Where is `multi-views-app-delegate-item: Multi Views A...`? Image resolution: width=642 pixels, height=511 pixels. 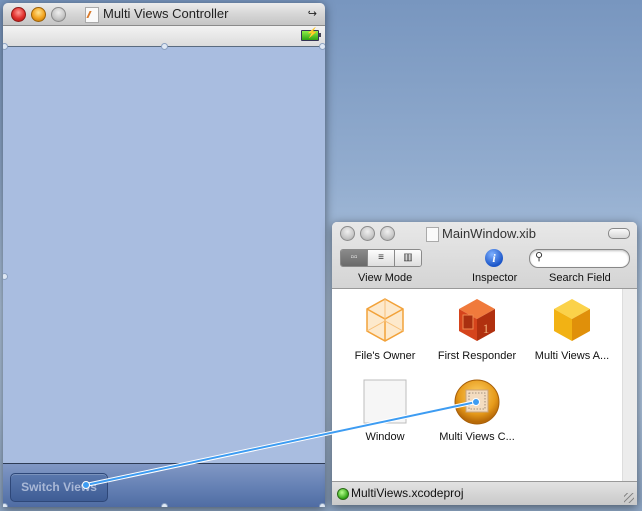
multi-views-app-delegate-item: Multi Views A... is located at coordinates (572, 329).